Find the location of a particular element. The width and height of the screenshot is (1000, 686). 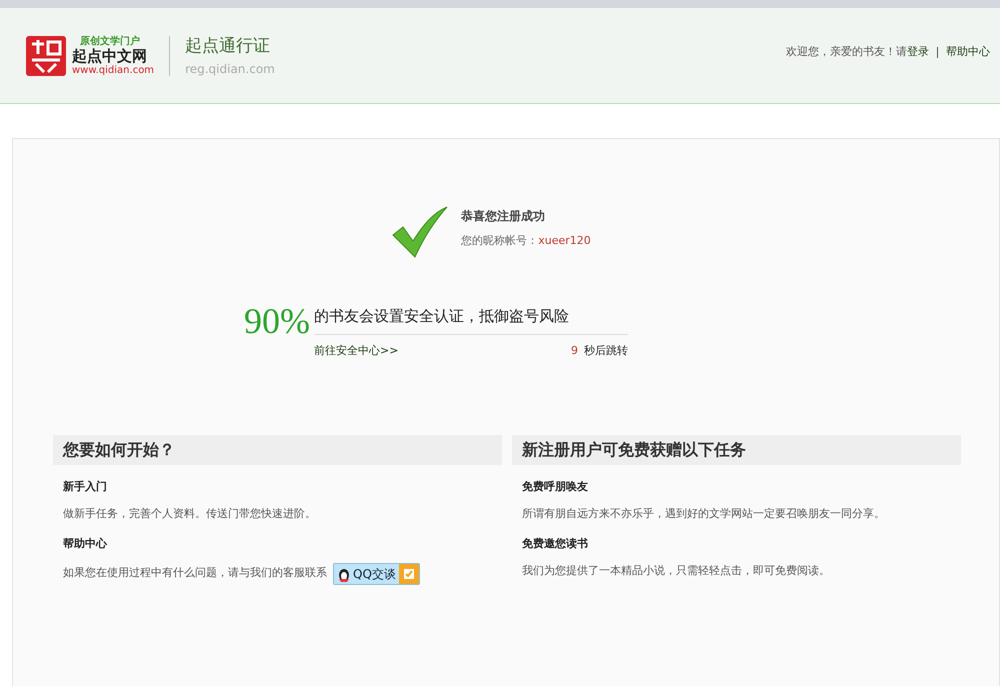

site-url: reg.qidian.com is located at coordinates (230, 69).